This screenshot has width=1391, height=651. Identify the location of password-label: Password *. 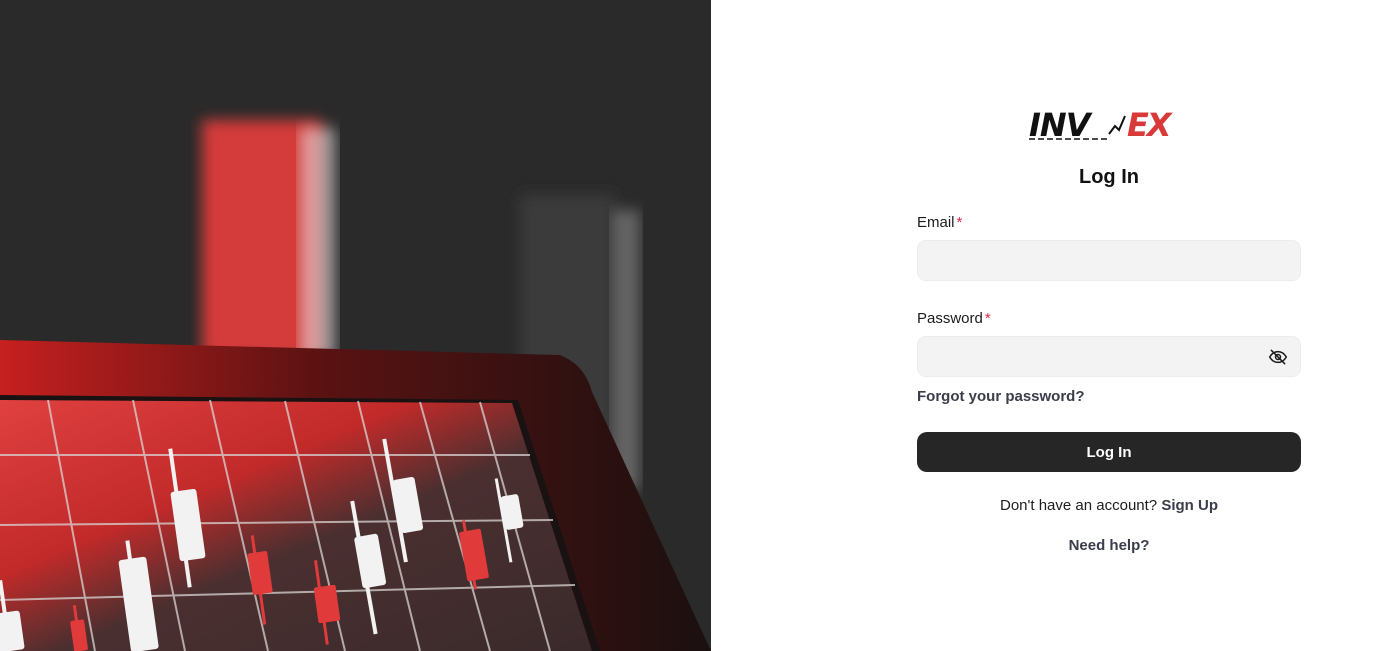
(954, 318).